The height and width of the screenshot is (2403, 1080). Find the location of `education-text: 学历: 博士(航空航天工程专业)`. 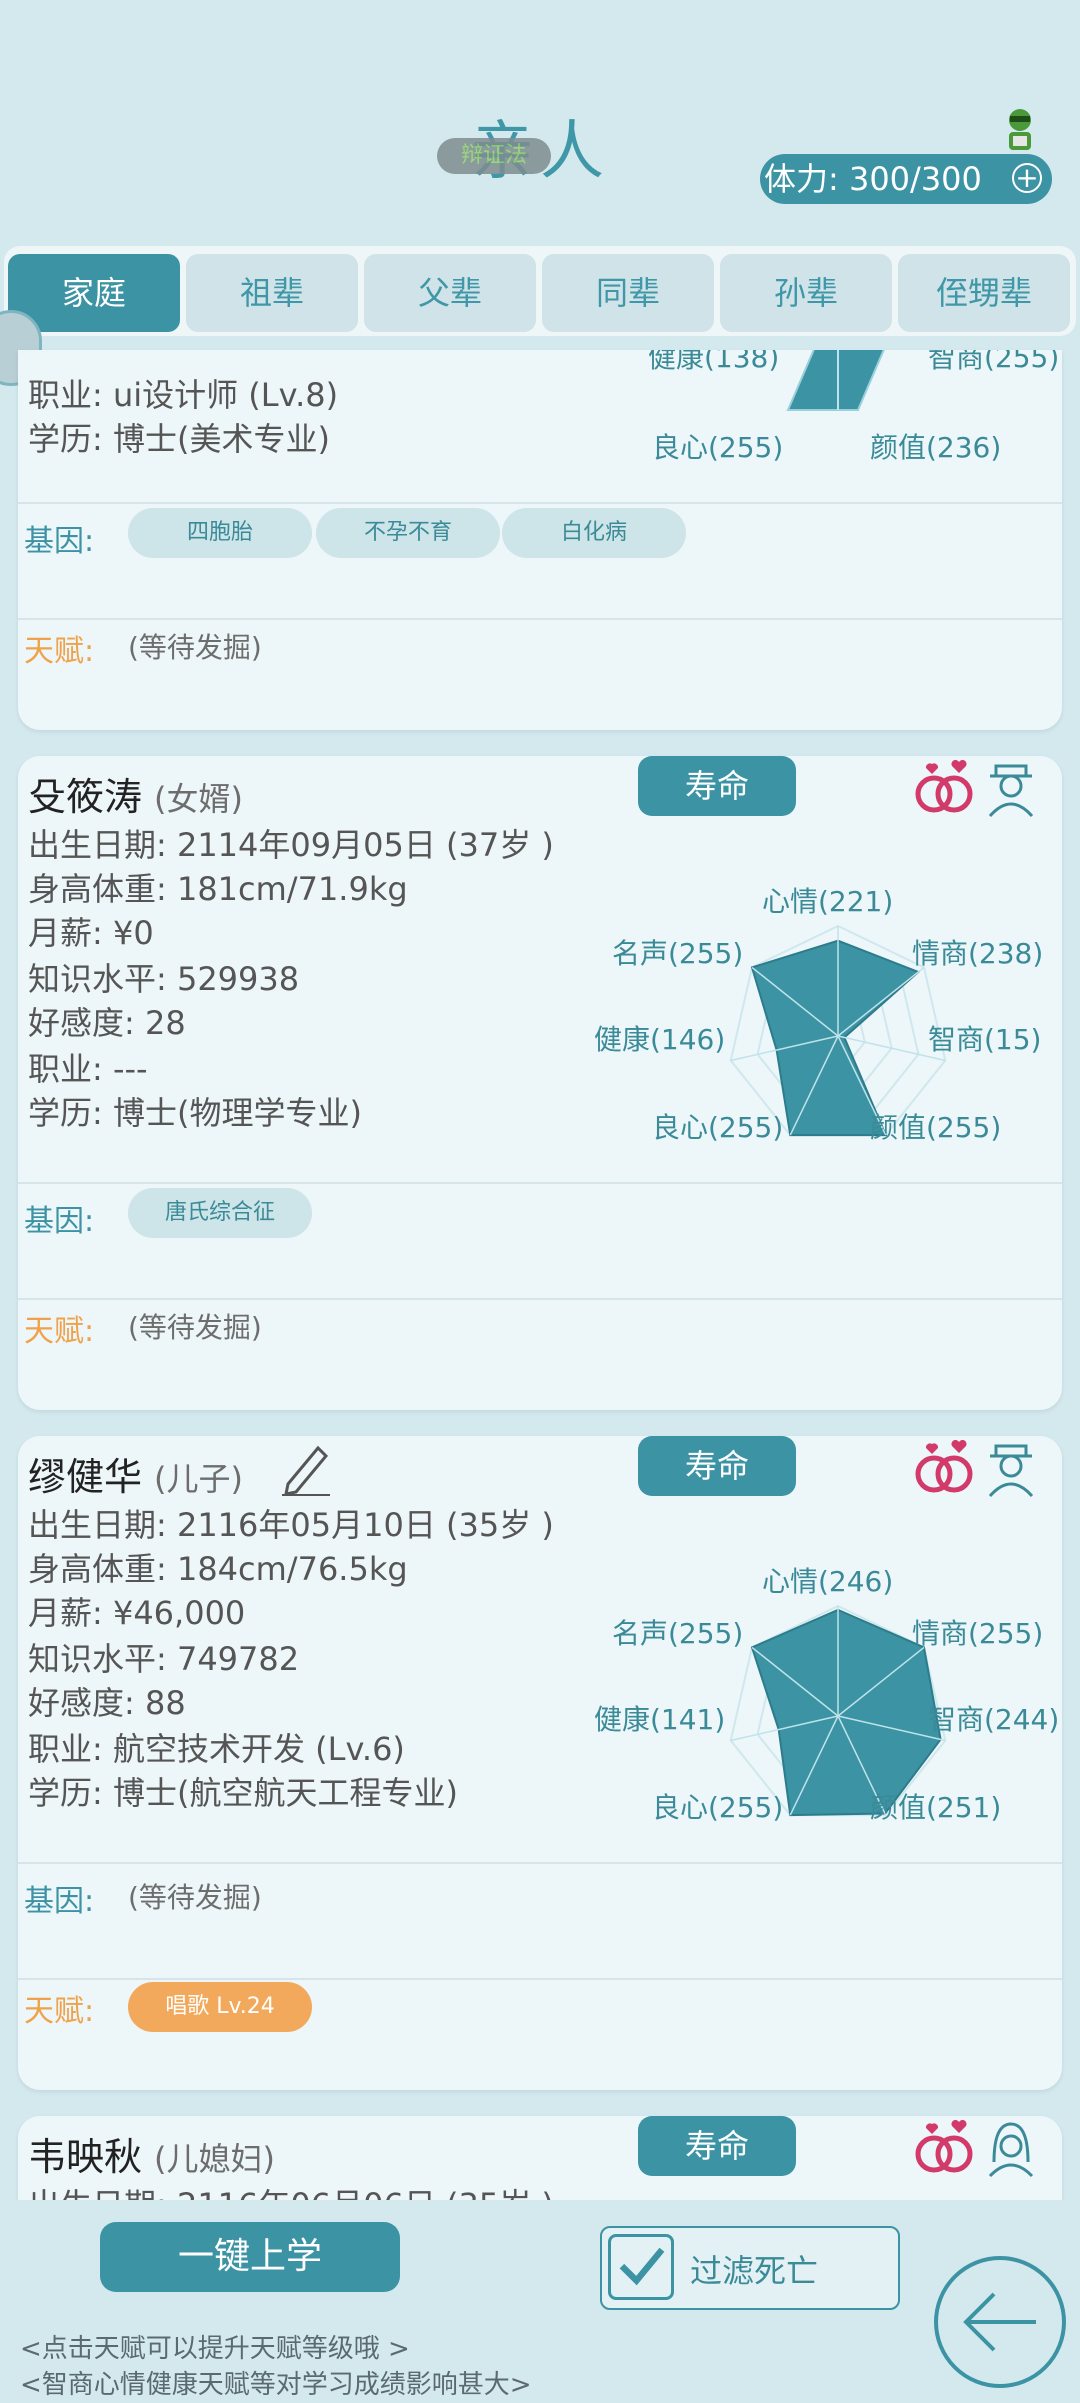

education-text: 学历: 博士(航空航天工程专业) is located at coordinates (243, 1793).